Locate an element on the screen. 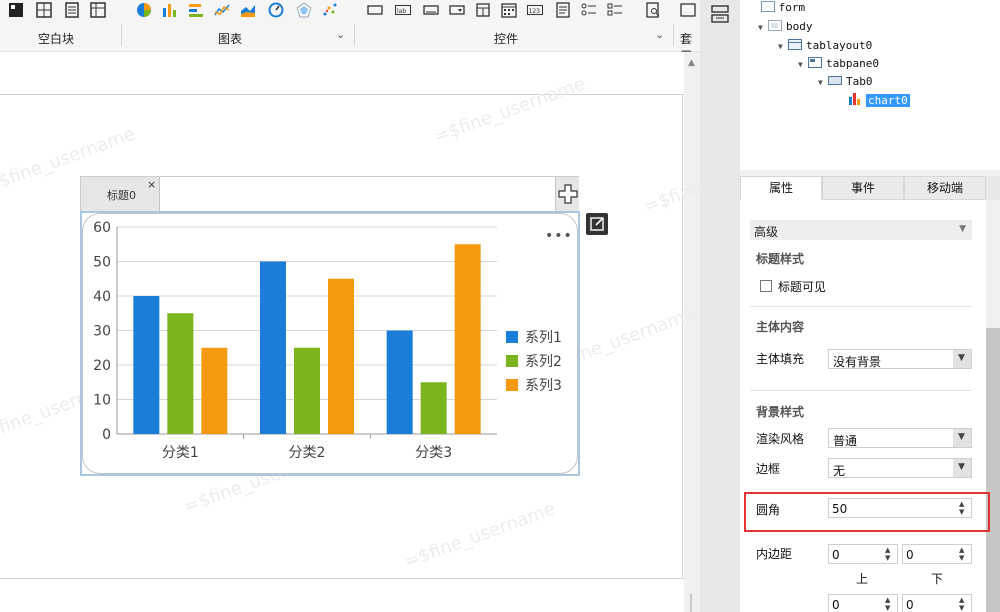  scatter-chart-icon is located at coordinates (330, 10).